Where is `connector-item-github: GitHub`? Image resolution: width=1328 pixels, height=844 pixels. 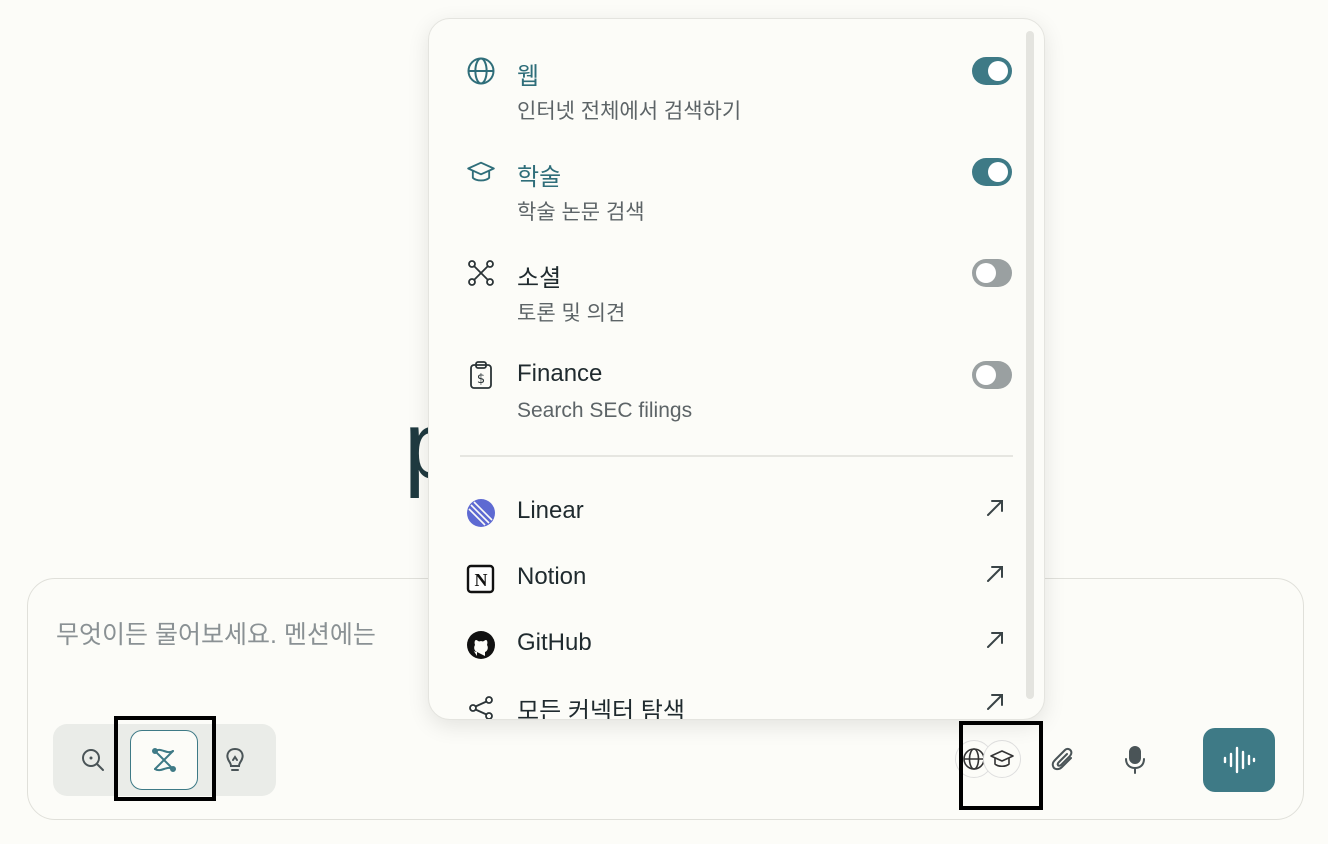
connector-item-github: GitHub is located at coordinates (724, 648).